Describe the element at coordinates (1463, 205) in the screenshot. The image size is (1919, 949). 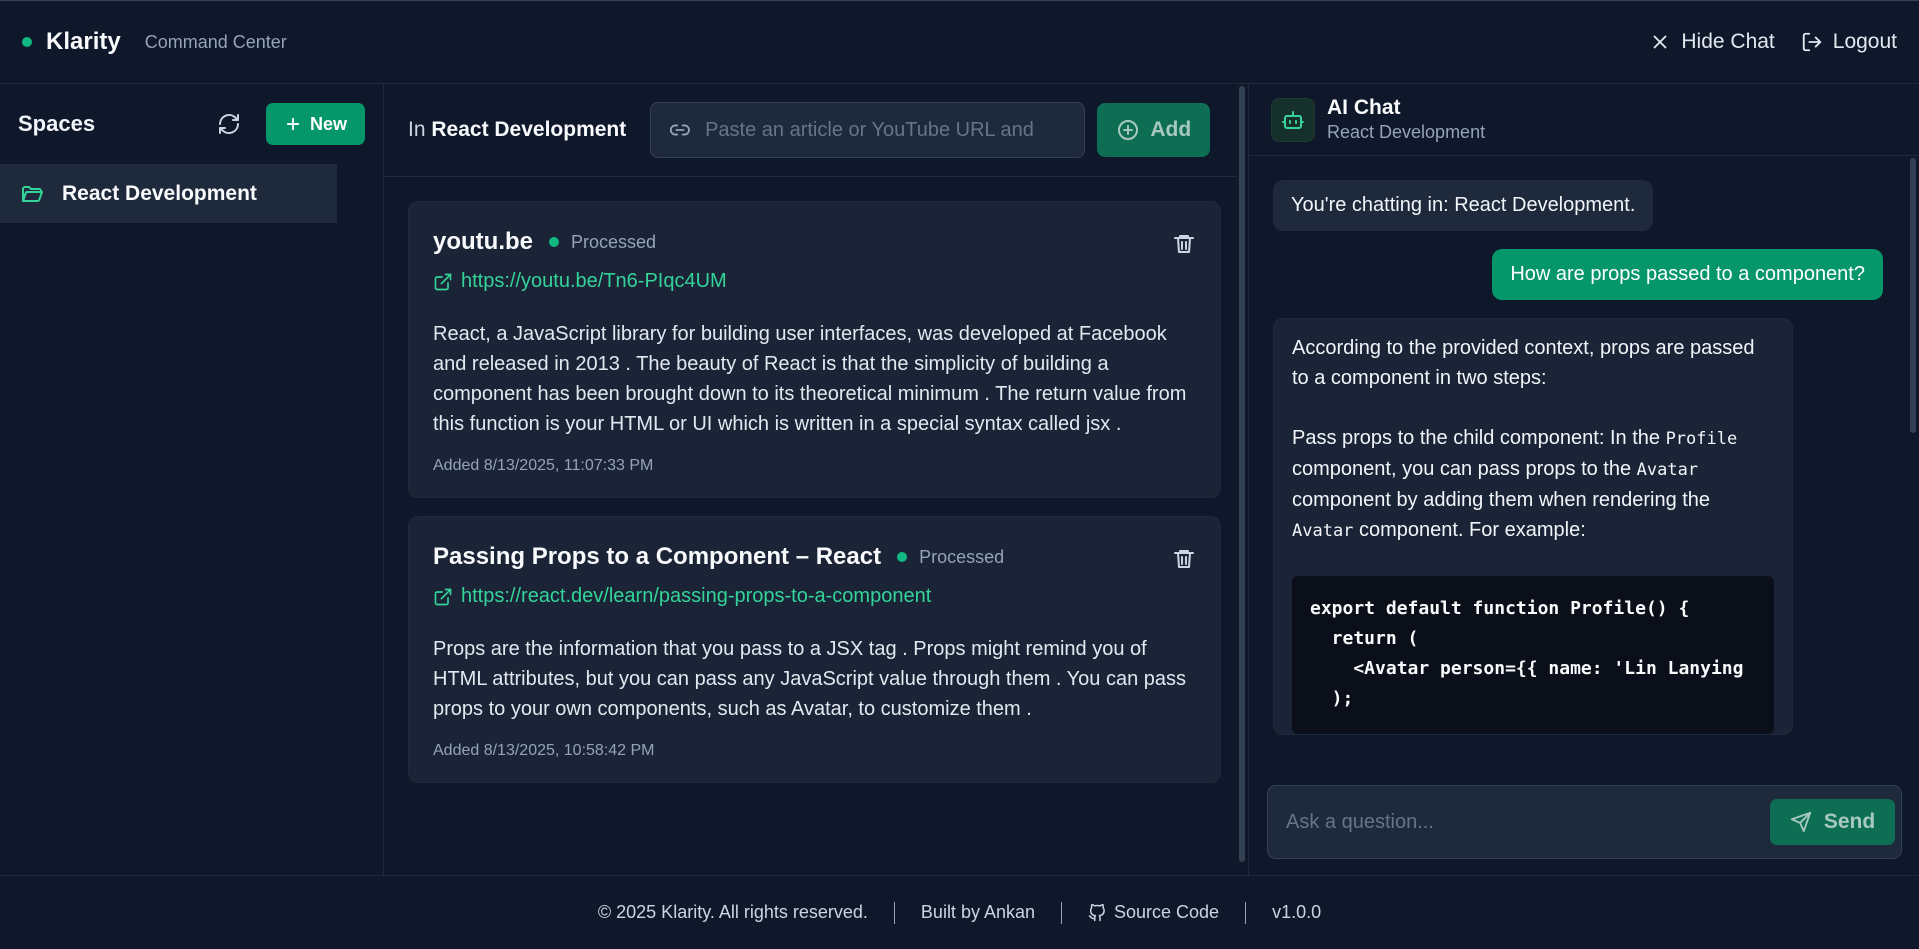
I see `system-message: You're chatting in: React Development.` at that location.